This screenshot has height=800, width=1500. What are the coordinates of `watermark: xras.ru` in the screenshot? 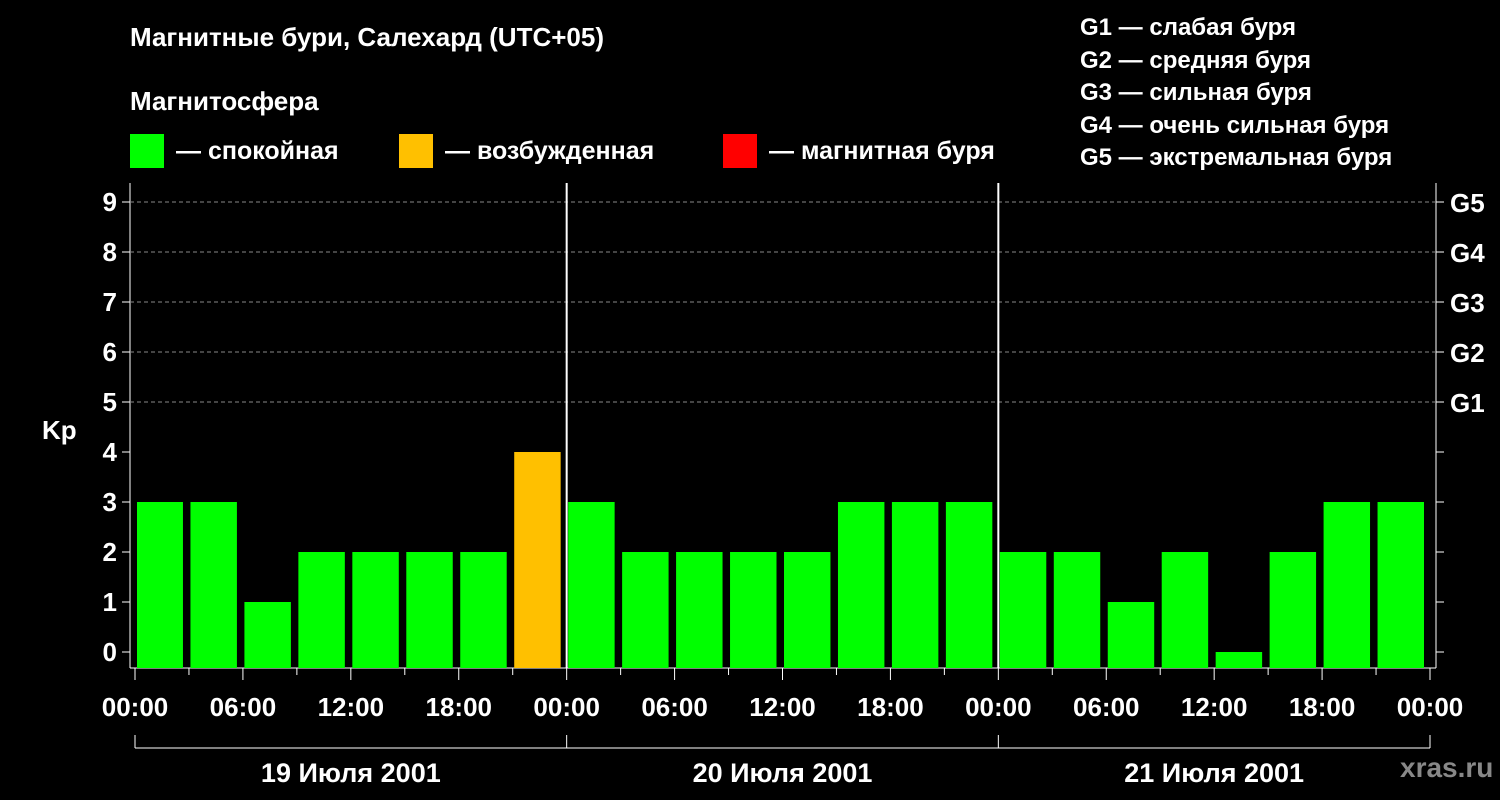 It's located at (1447, 767).